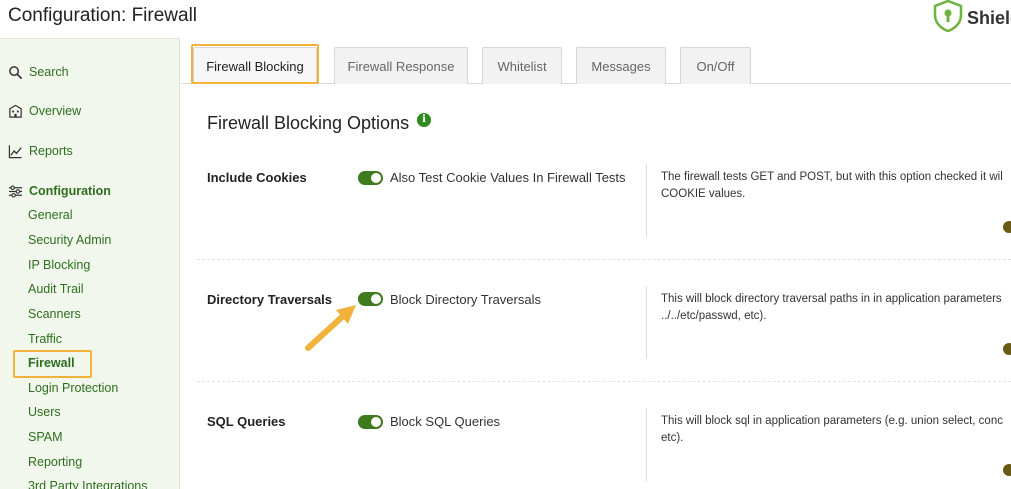 The image size is (1011, 489). I want to click on info-icon: i, so click(424, 119).